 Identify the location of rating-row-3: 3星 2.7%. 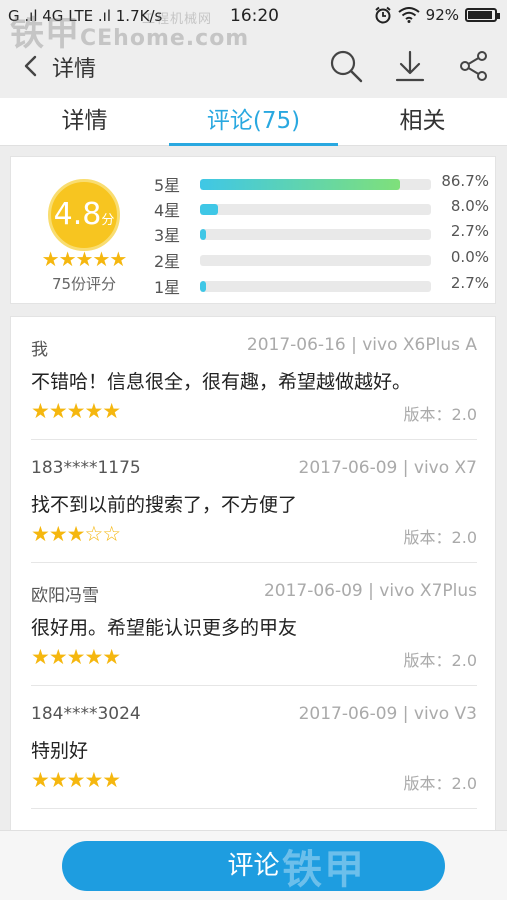
(321, 233).